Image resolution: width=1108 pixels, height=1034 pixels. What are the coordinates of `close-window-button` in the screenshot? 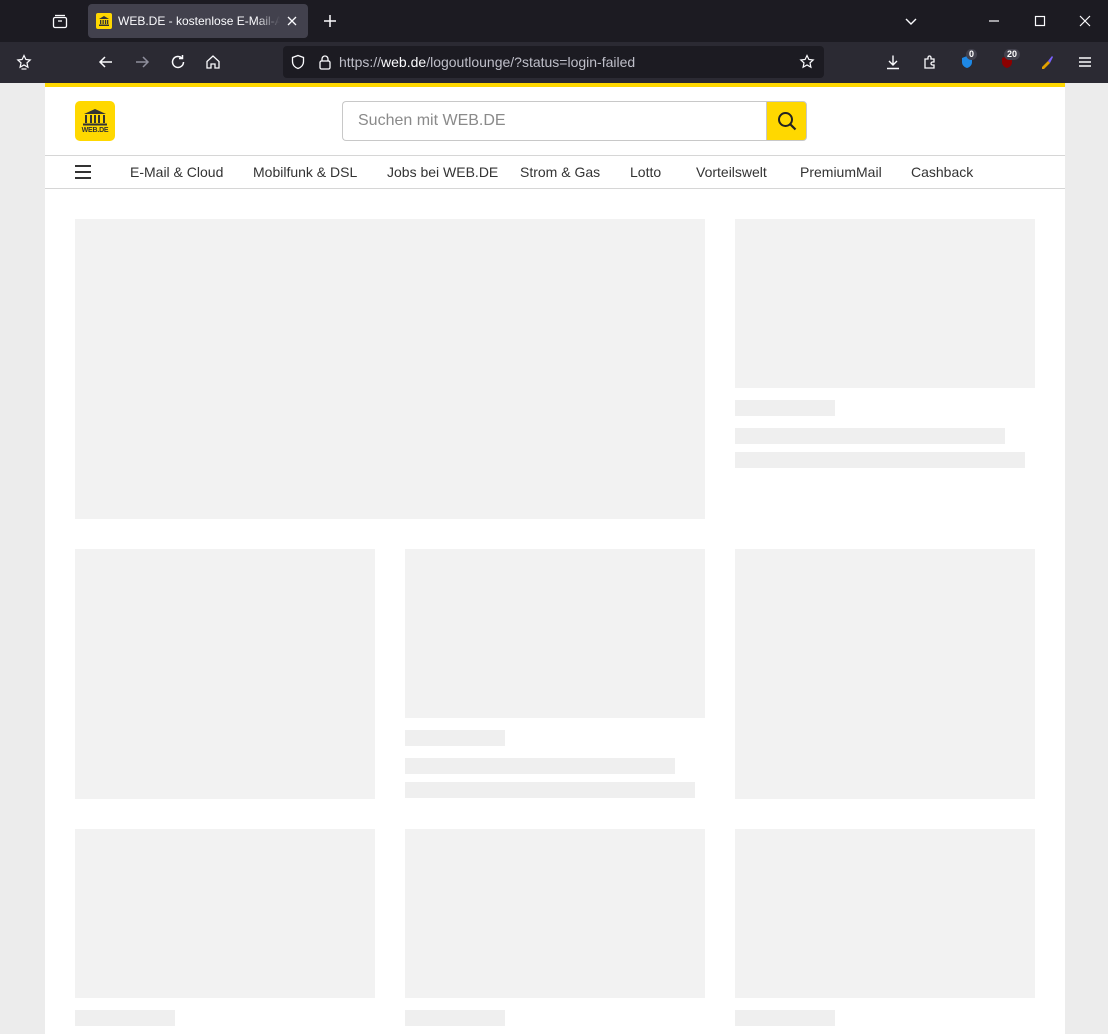 It's located at (1085, 21).